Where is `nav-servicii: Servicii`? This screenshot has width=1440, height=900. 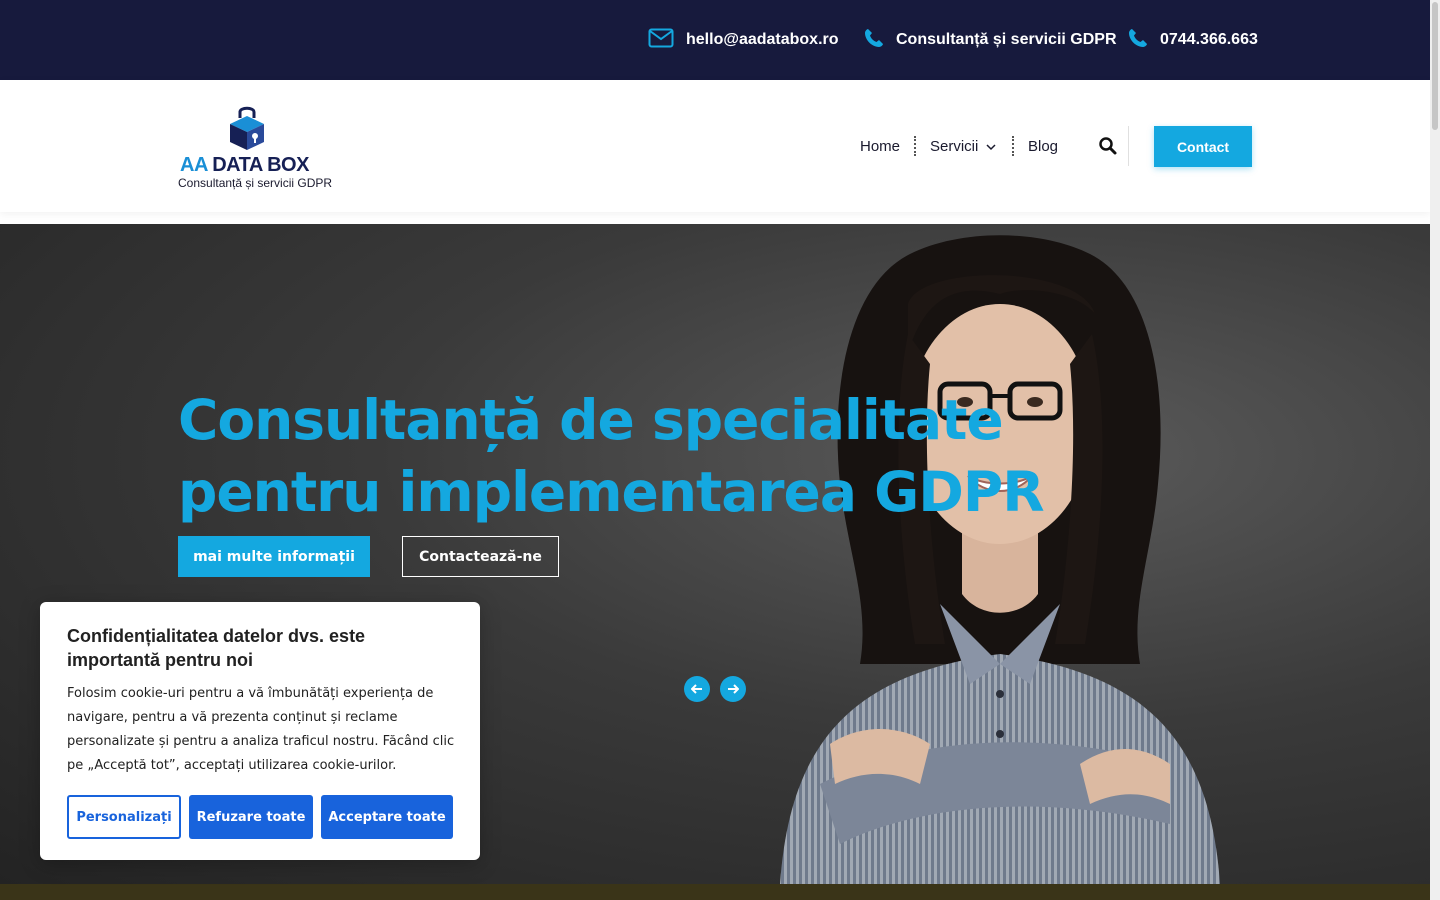 nav-servicii: Servicii is located at coordinates (963, 146).